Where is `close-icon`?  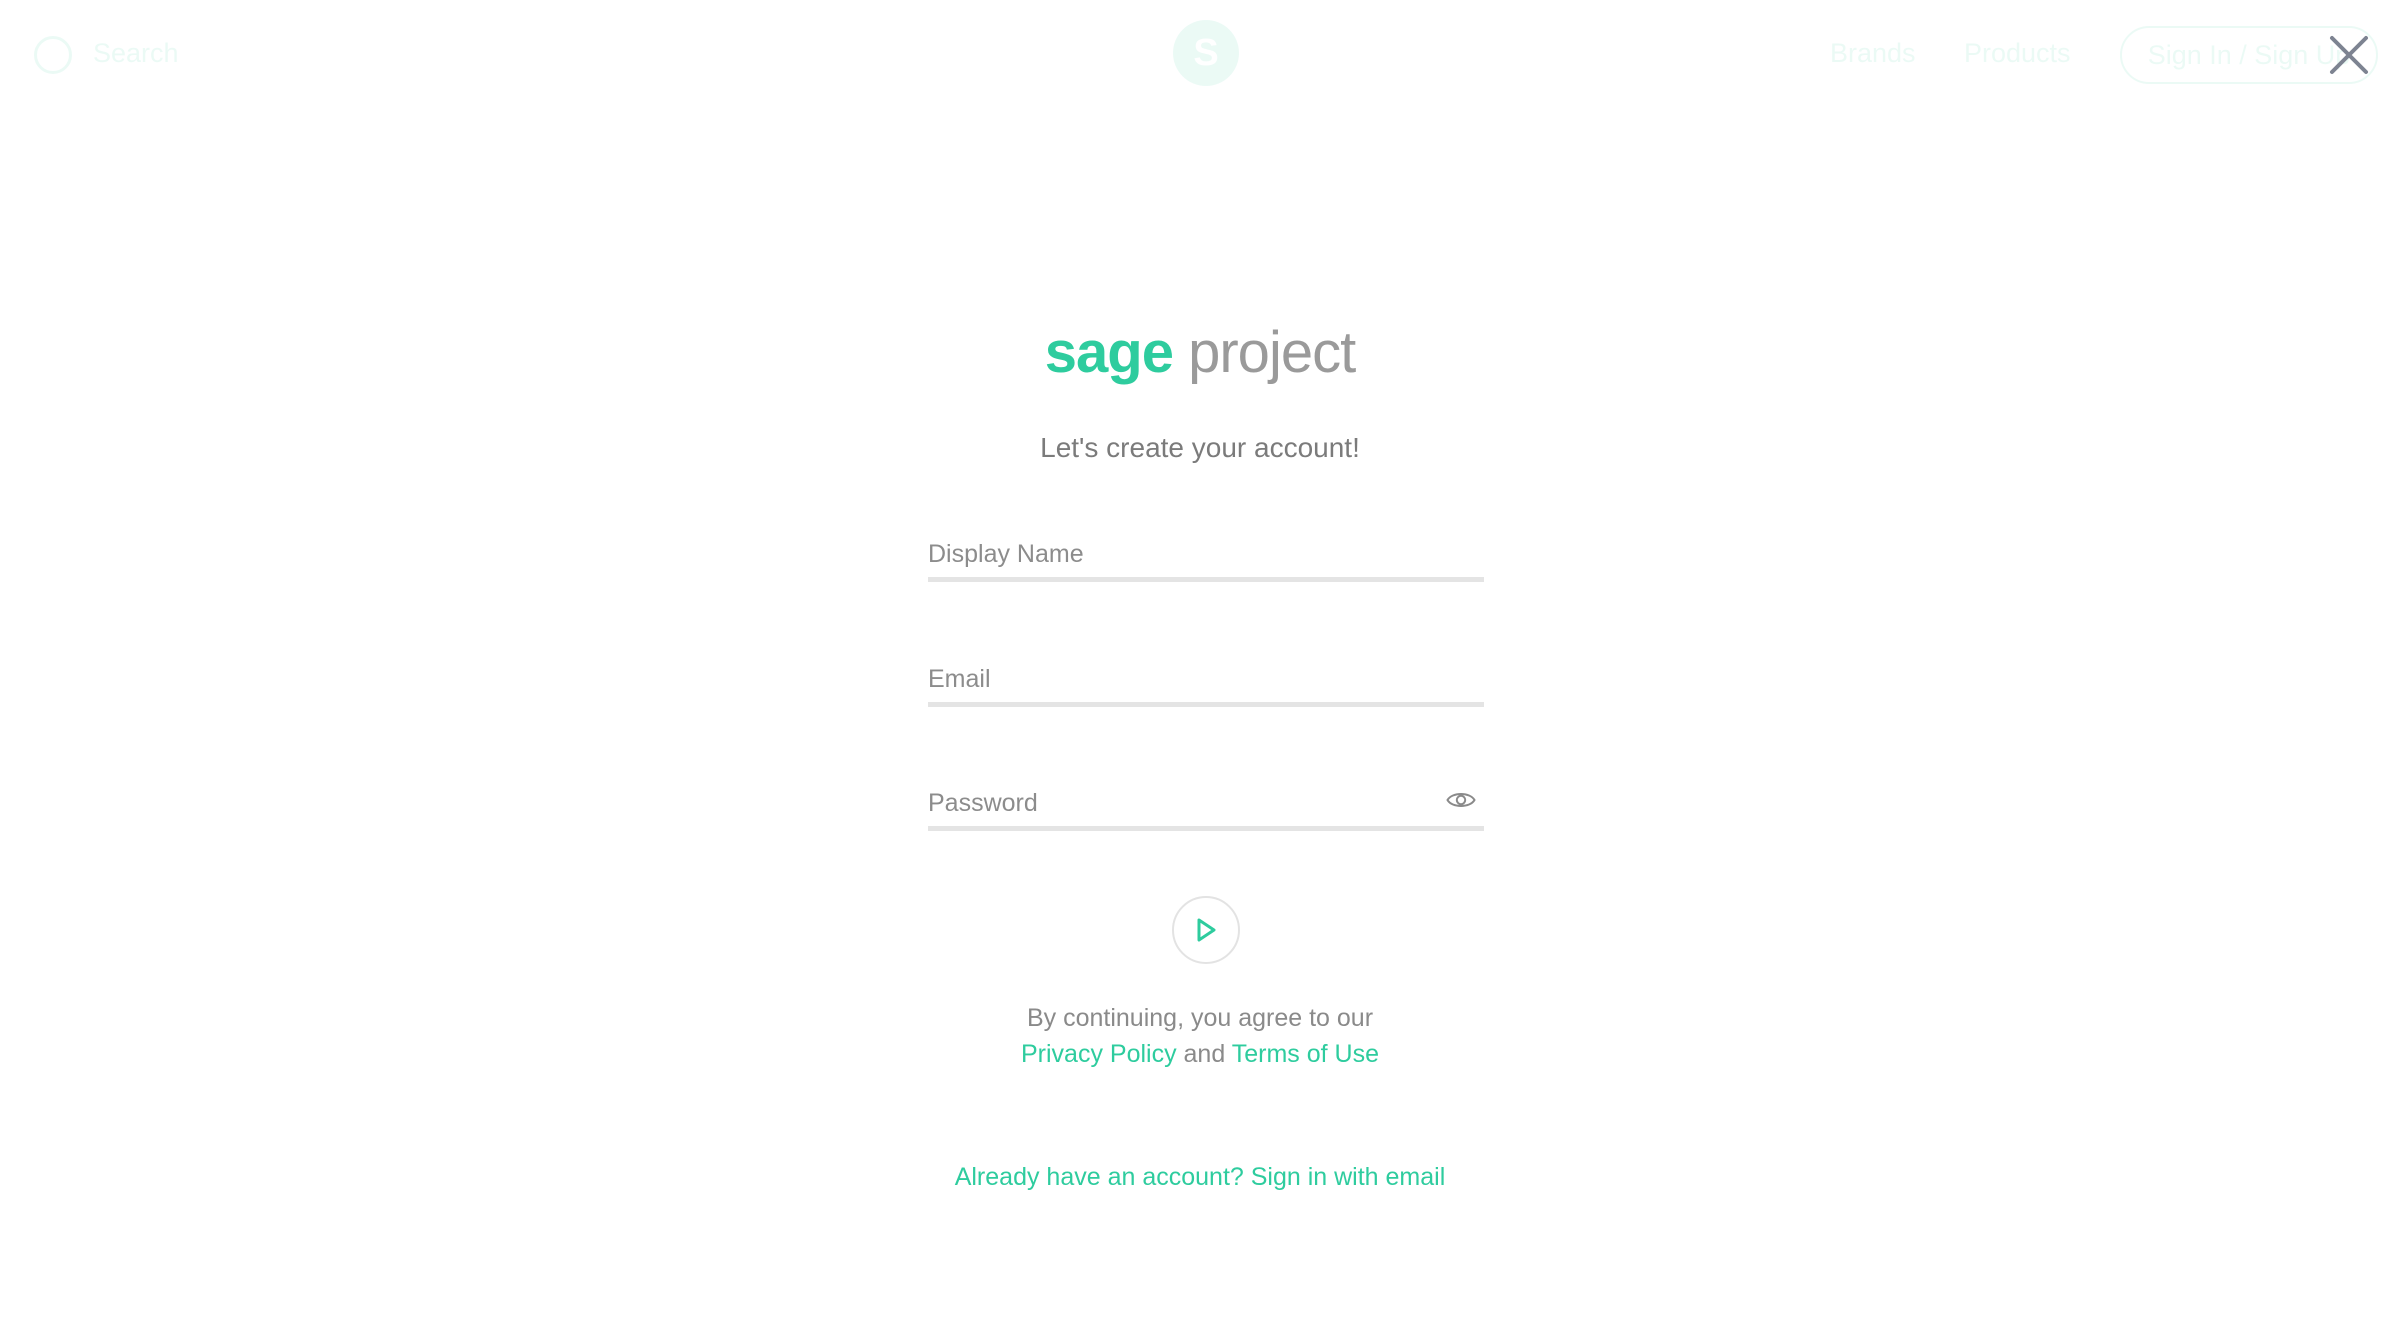 close-icon is located at coordinates (2349, 55).